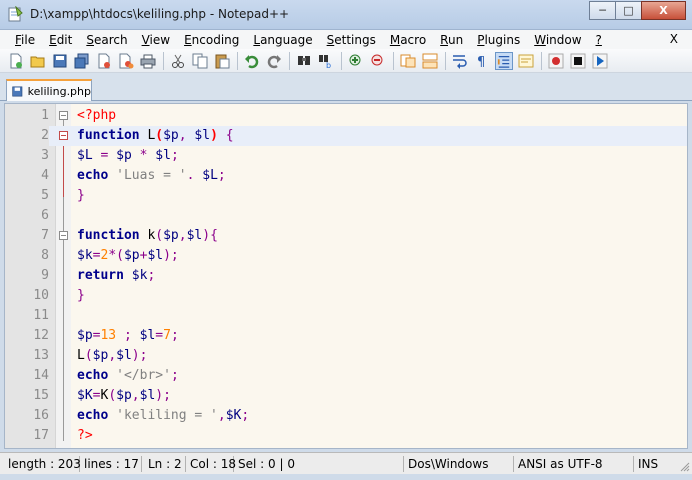 The image size is (692, 480). I want to click on redo-icon, so click(274, 61).